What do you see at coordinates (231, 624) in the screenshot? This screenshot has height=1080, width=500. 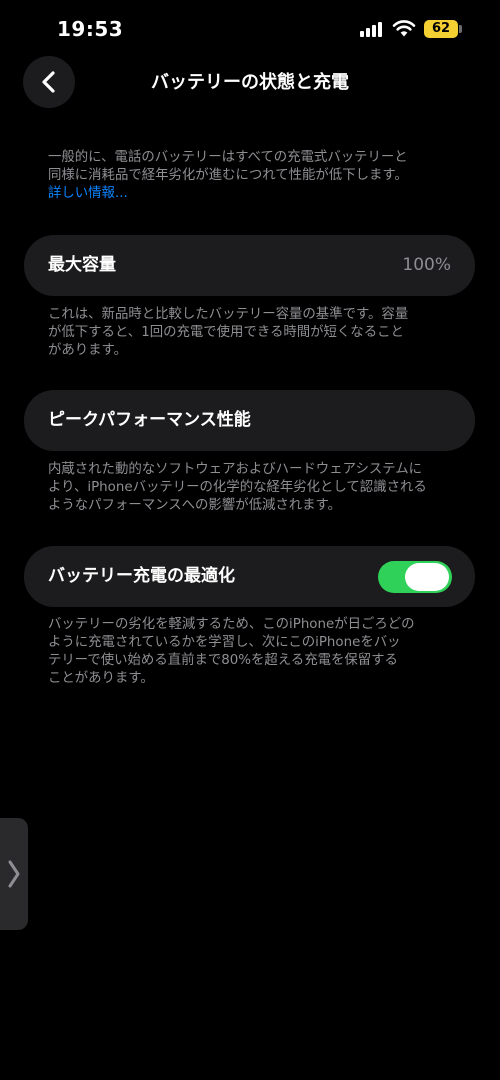 I see `optimized-charging-desc-line-1: バッテリーの劣化を軽減するため、このiPhoneが日ごろどの` at bounding box center [231, 624].